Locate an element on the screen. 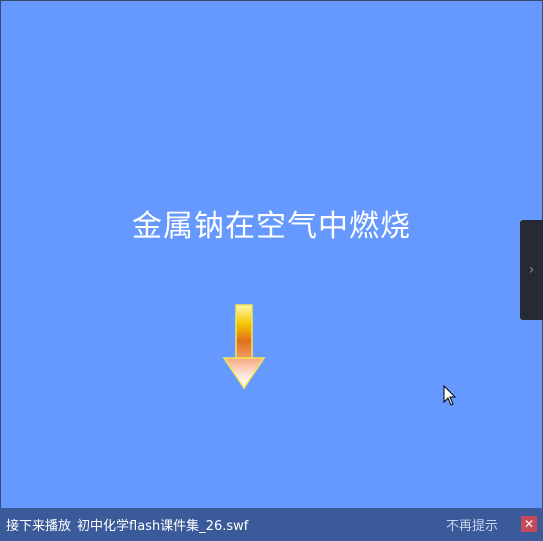 The height and width of the screenshot is (541, 543). chevron-right-icon: › is located at coordinates (531, 270).